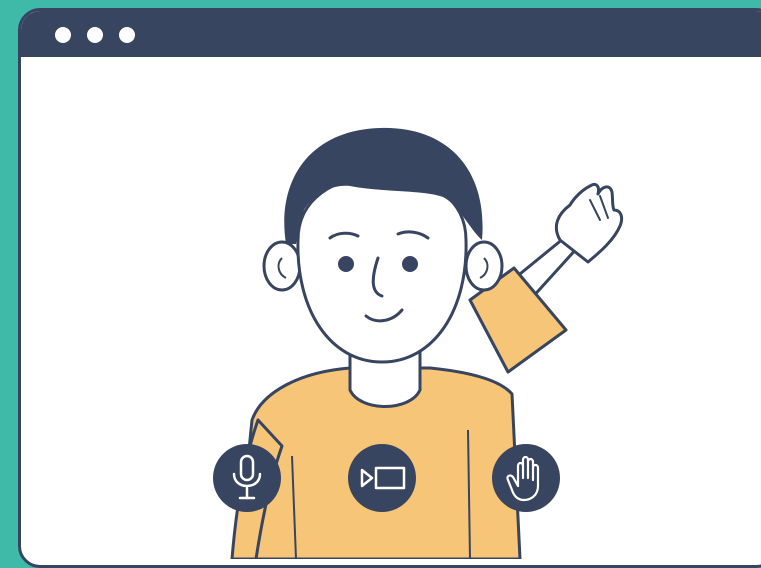  I want to click on person-eye-right, so click(410, 264).